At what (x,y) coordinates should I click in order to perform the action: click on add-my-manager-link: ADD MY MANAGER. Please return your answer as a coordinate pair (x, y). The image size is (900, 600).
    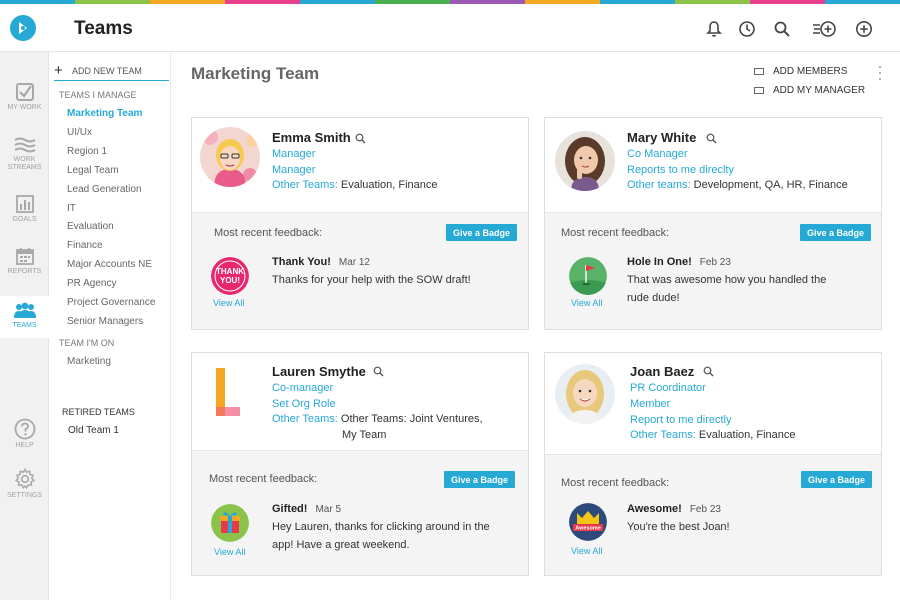
    Looking at the image, I should click on (809, 90).